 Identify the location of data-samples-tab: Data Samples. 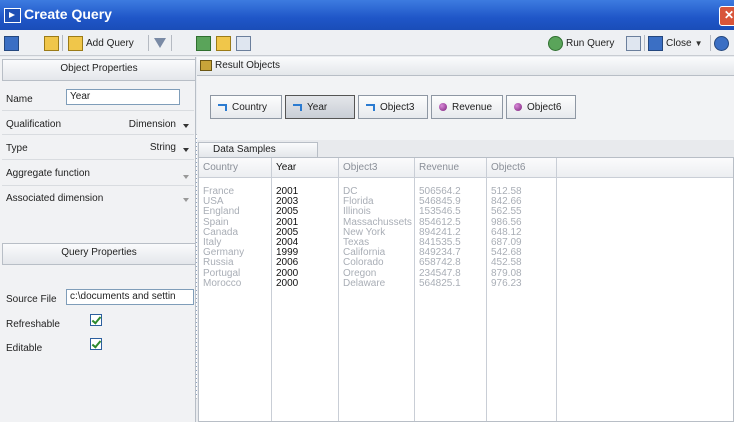
(258, 149).